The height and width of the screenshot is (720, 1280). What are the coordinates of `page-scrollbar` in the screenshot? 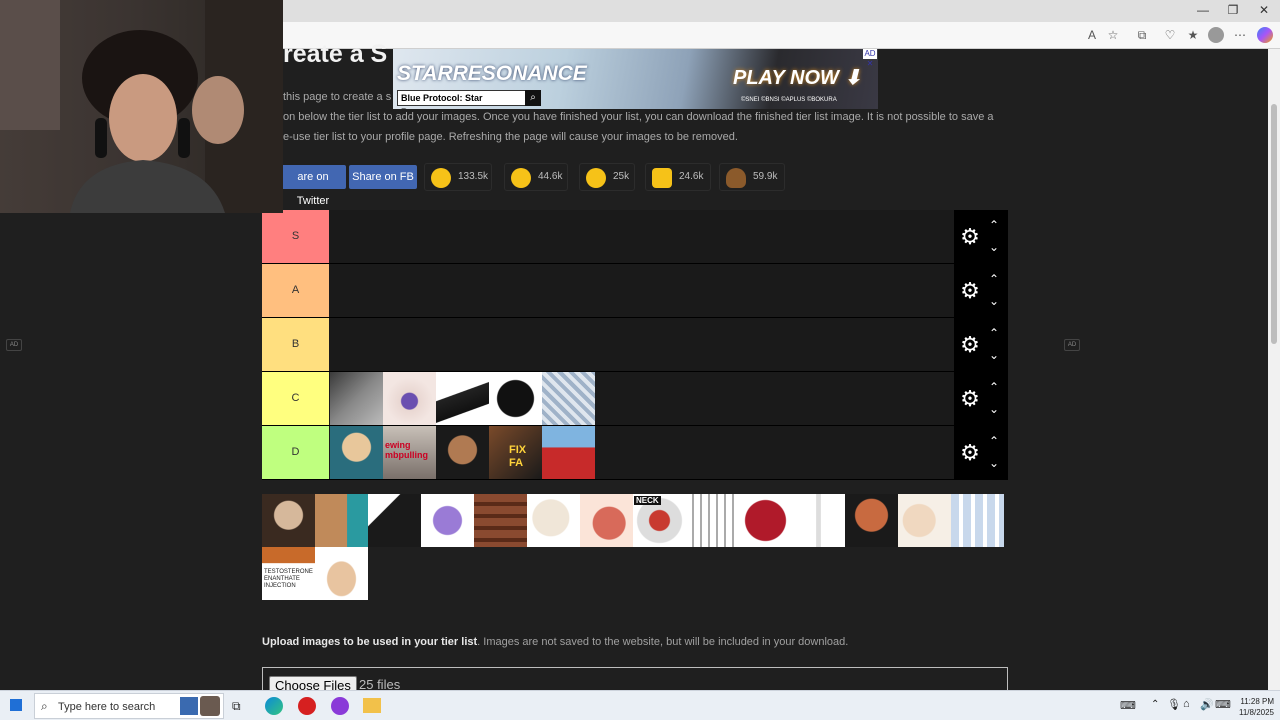 It's located at (1274, 369).